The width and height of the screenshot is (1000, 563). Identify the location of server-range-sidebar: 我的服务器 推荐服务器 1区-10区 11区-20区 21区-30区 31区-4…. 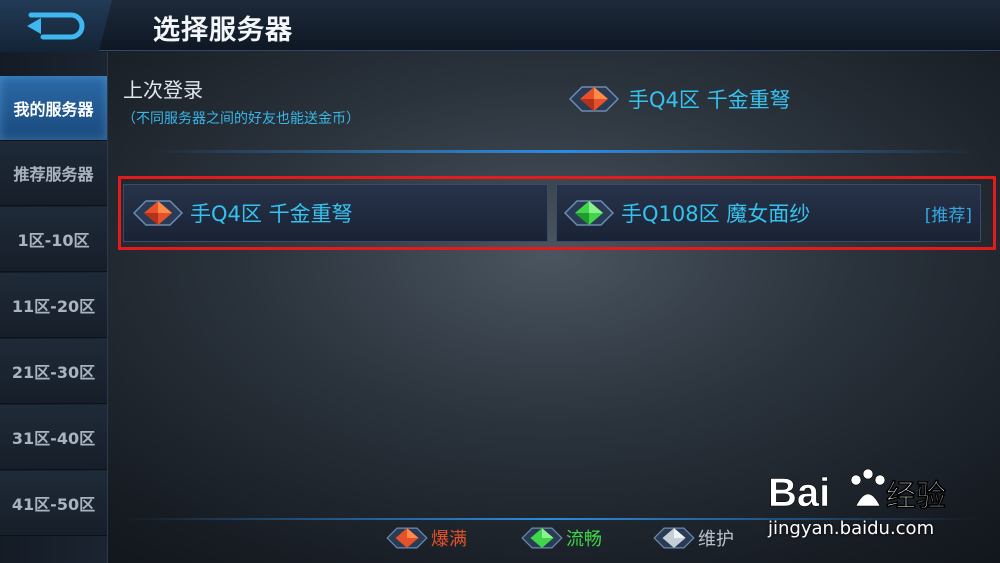
(54, 307).